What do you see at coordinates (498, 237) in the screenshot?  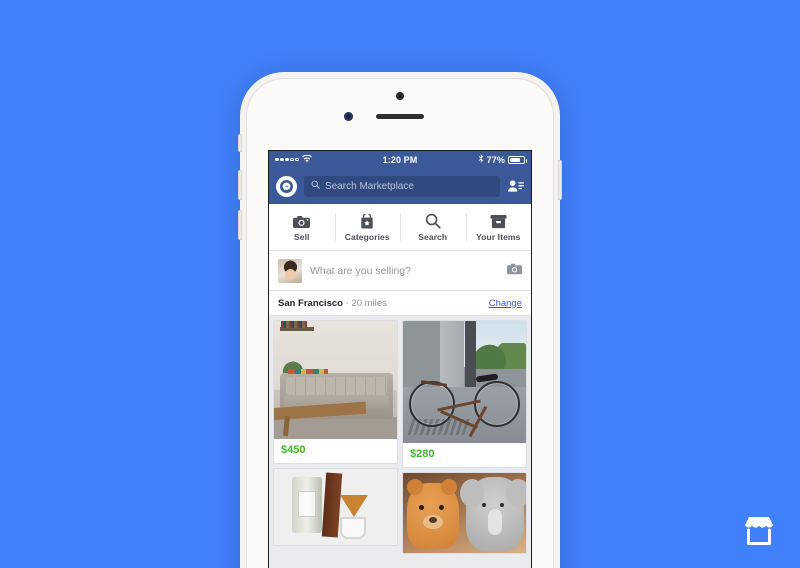 I see `tab-label: Your Items` at bounding box center [498, 237].